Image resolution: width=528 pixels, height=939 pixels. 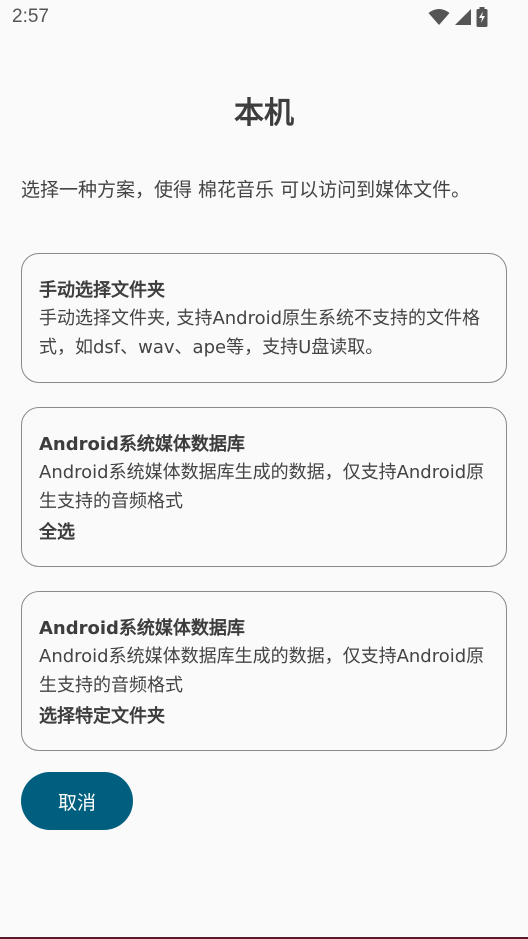 I want to click on option-action-select-folder: 选择特定文件夹, so click(x=102, y=716).